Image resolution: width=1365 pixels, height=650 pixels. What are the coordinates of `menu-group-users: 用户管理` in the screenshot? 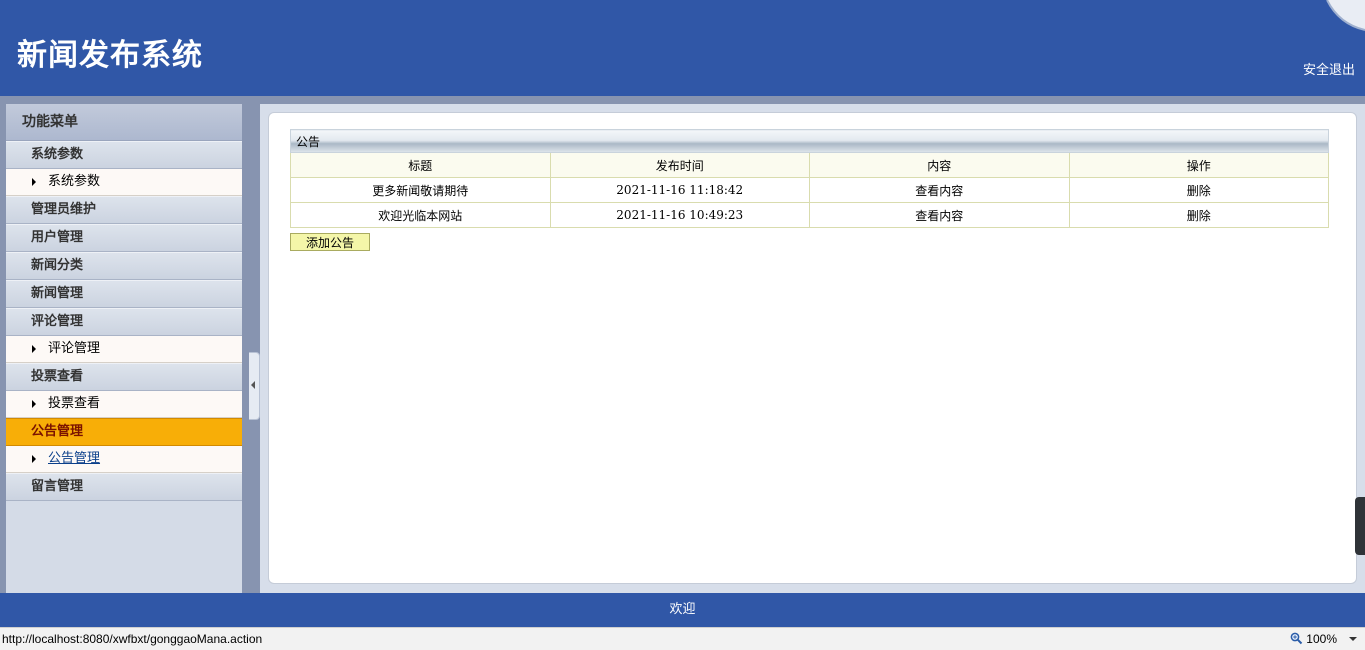 It's located at (124, 238).